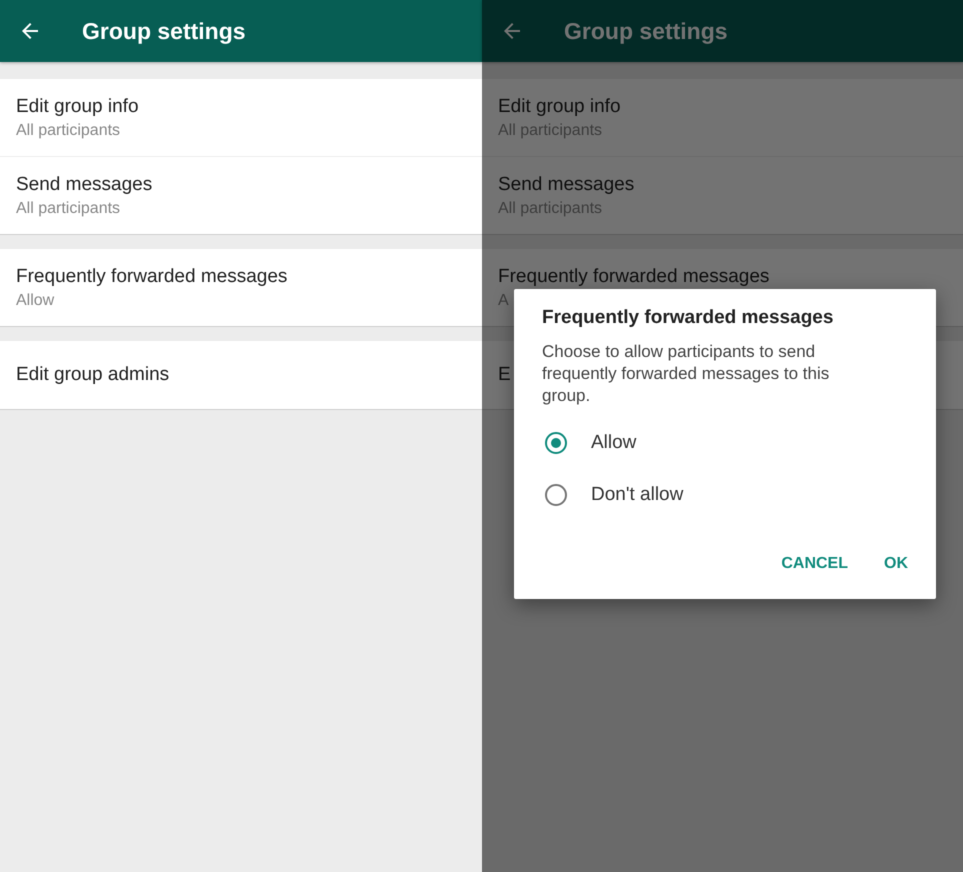 Image resolution: width=963 pixels, height=872 pixels. What do you see at coordinates (241, 375) in the screenshot?
I see `settings-item: Edit group admins` at bounding box center [241, 375].